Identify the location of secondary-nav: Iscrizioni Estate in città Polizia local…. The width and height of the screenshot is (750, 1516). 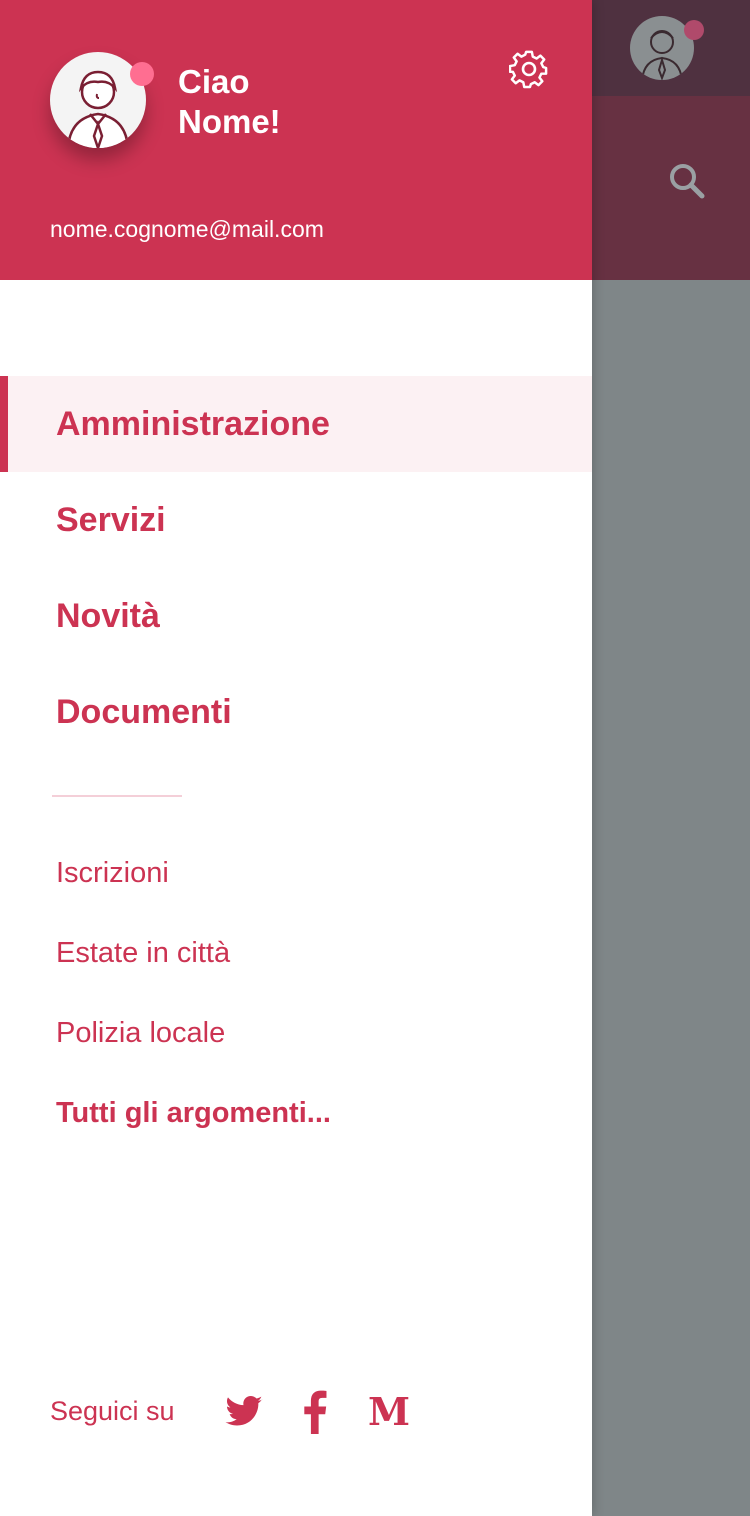
(193, 1013).